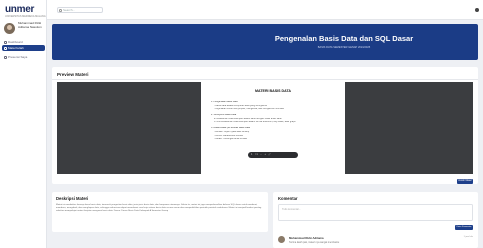 The height and width of the screenshot is (248, 483). What do you see at coordinates (5, 42) in the screenshot?
I see `home-icon` at bounding box center [5, 42].